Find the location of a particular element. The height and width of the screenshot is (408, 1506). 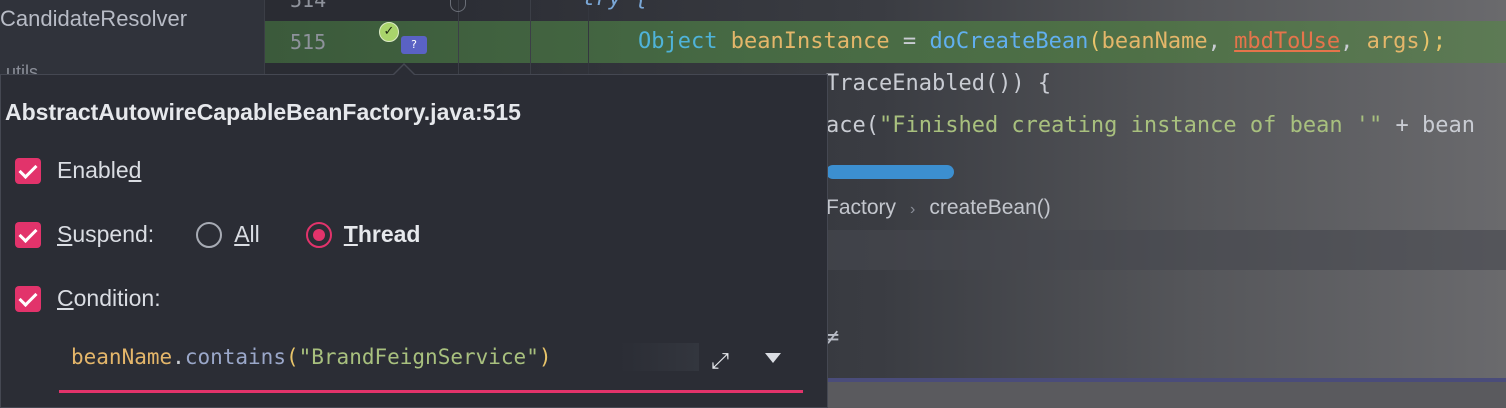

popup-arrow-inner is located at coordinates (404, 70).